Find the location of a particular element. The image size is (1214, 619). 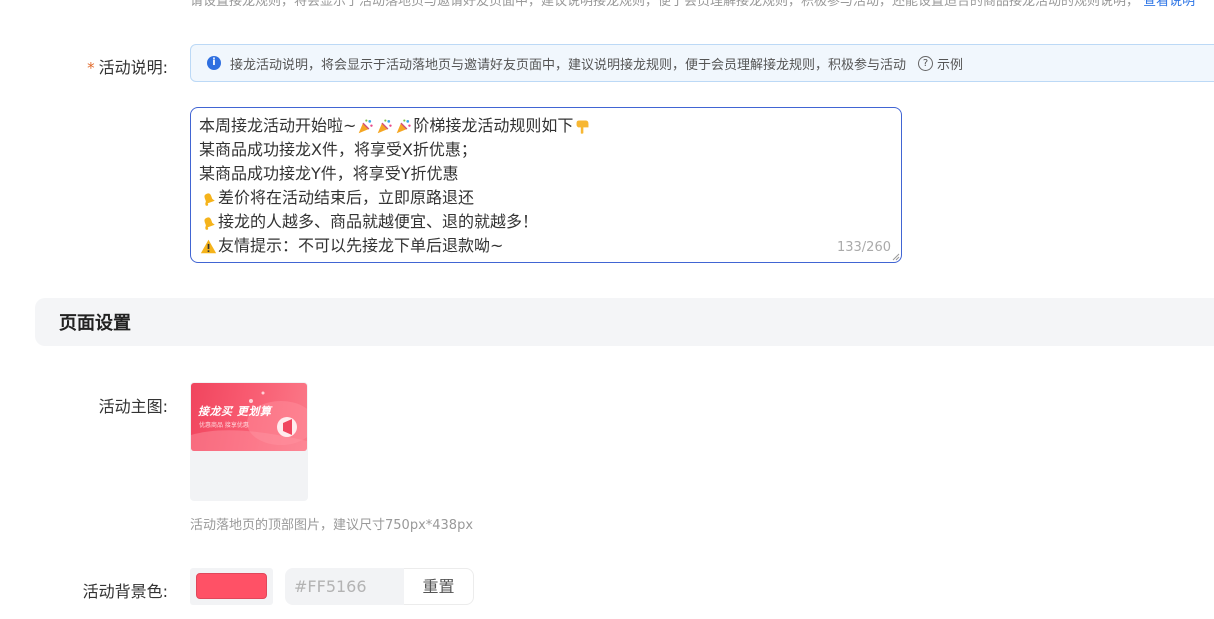

resize-handle-icon is located at coordinates (896, 257).